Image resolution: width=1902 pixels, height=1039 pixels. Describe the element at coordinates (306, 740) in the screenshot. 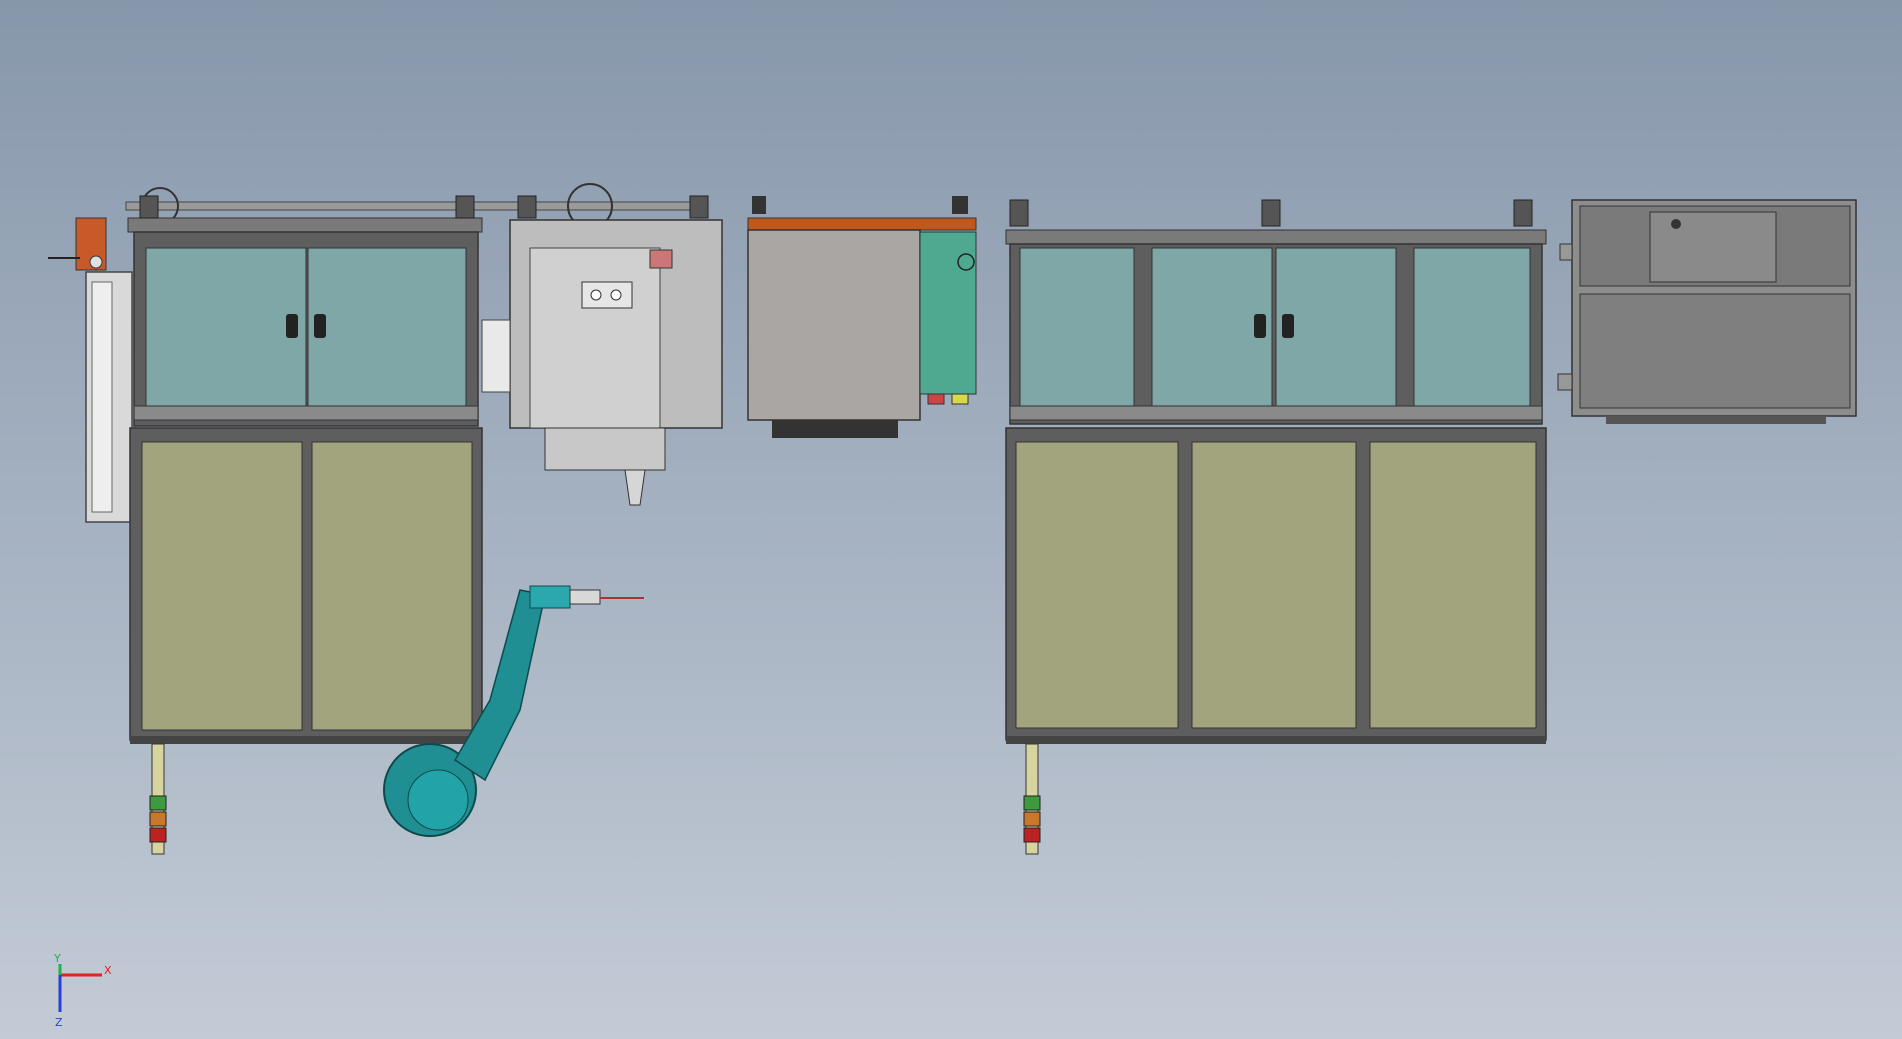

I see `left-base-beam` at that location.